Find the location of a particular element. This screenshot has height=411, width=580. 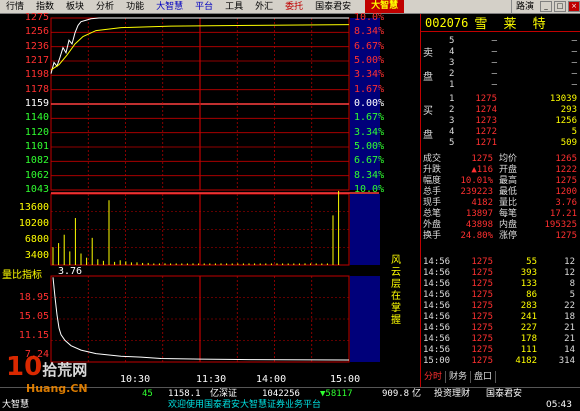

order-level: 3 is located at coordinates (452, 121).